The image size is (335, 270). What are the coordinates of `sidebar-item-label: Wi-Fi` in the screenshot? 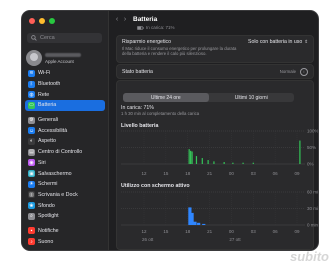 It's located at (44, 73).